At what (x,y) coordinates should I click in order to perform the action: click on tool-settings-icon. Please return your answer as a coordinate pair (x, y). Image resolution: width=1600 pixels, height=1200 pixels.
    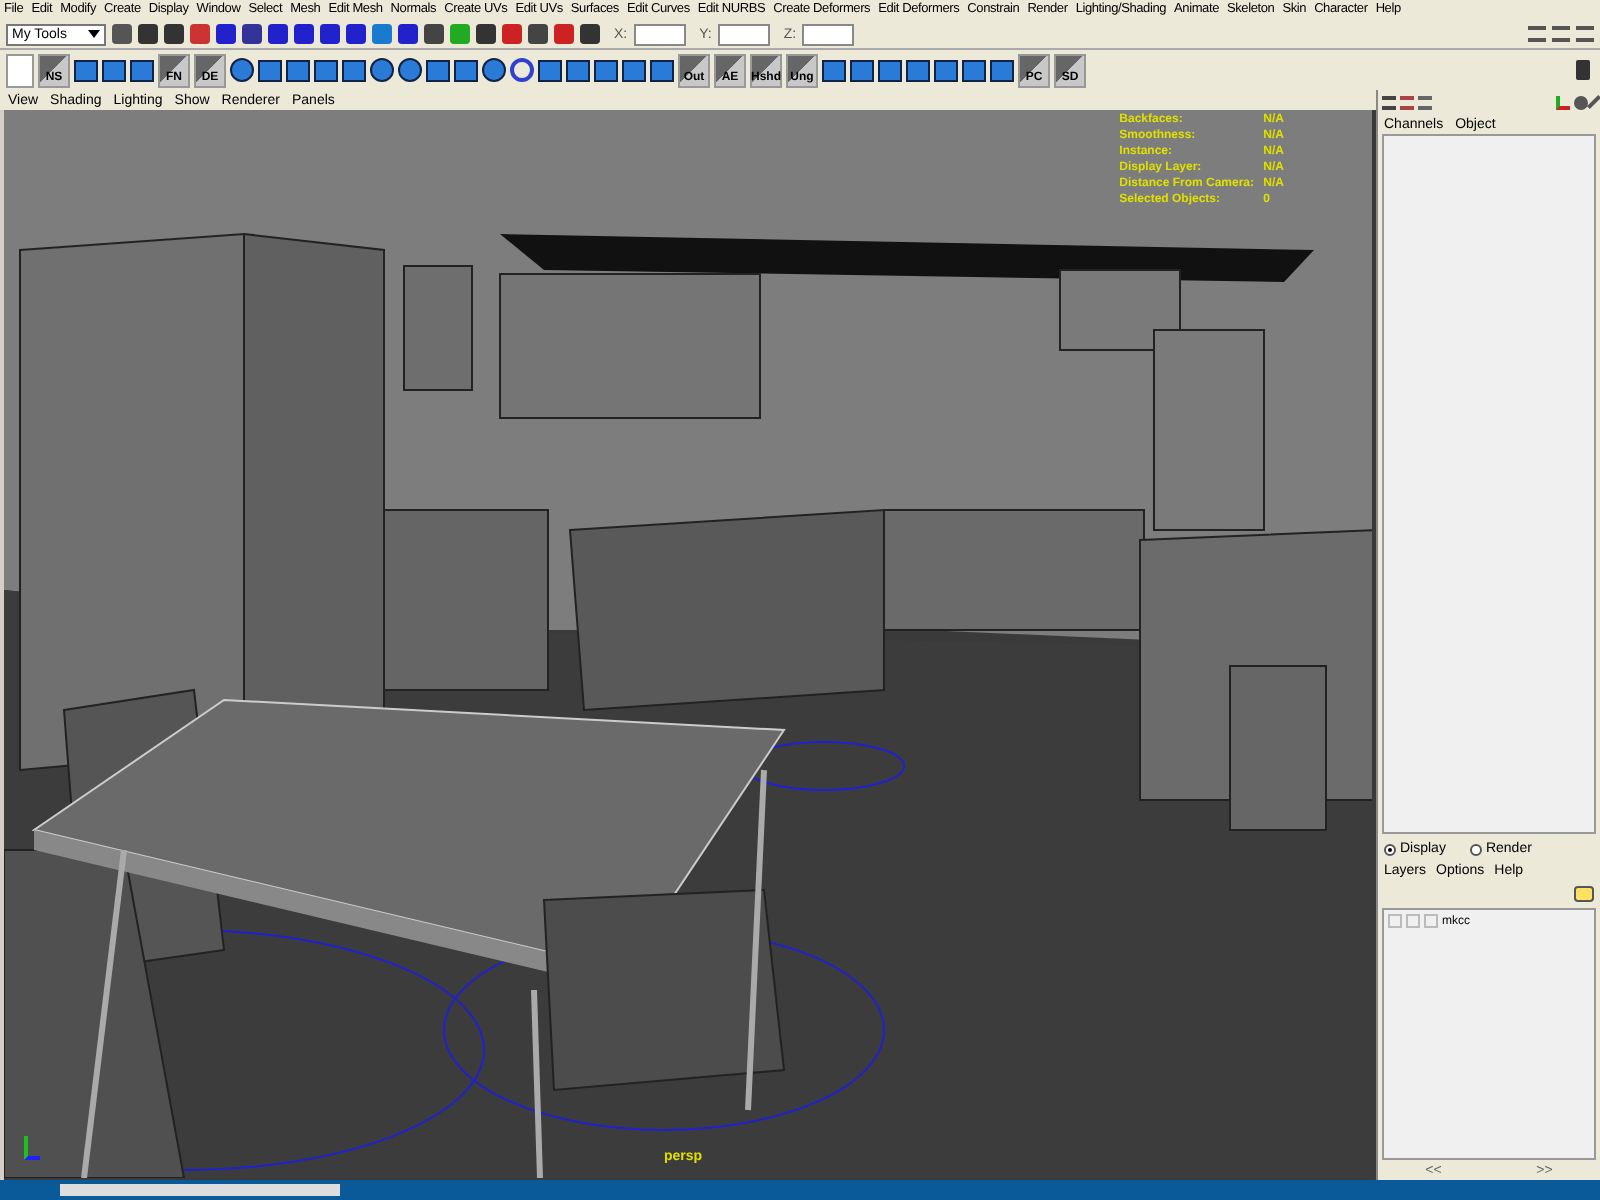
    Looking at the image, I should click on (1585, 34).